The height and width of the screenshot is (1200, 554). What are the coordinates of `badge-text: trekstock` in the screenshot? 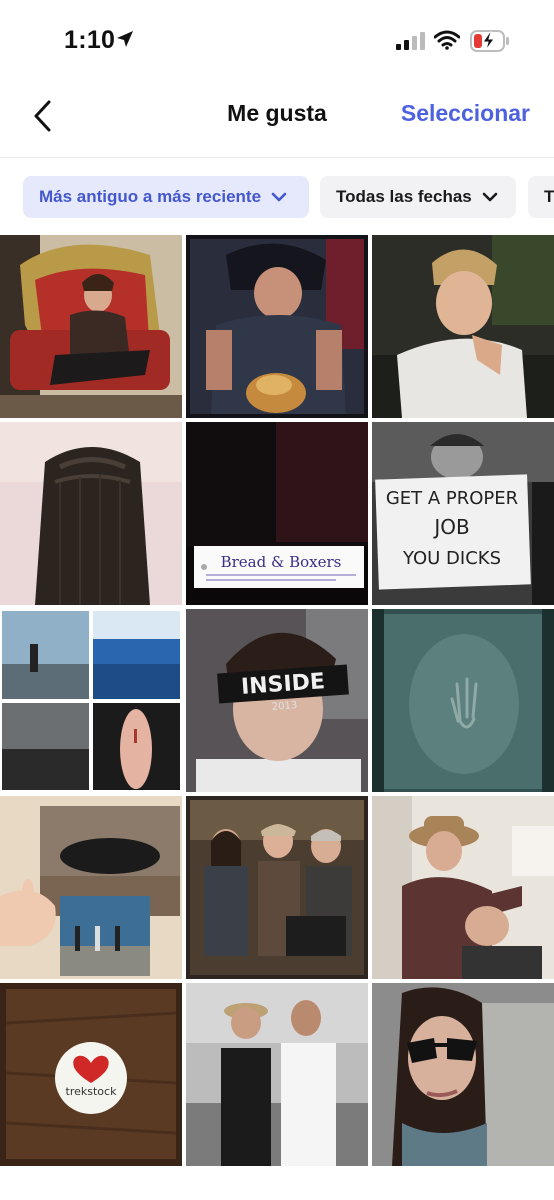 It's located at (92, 1091).